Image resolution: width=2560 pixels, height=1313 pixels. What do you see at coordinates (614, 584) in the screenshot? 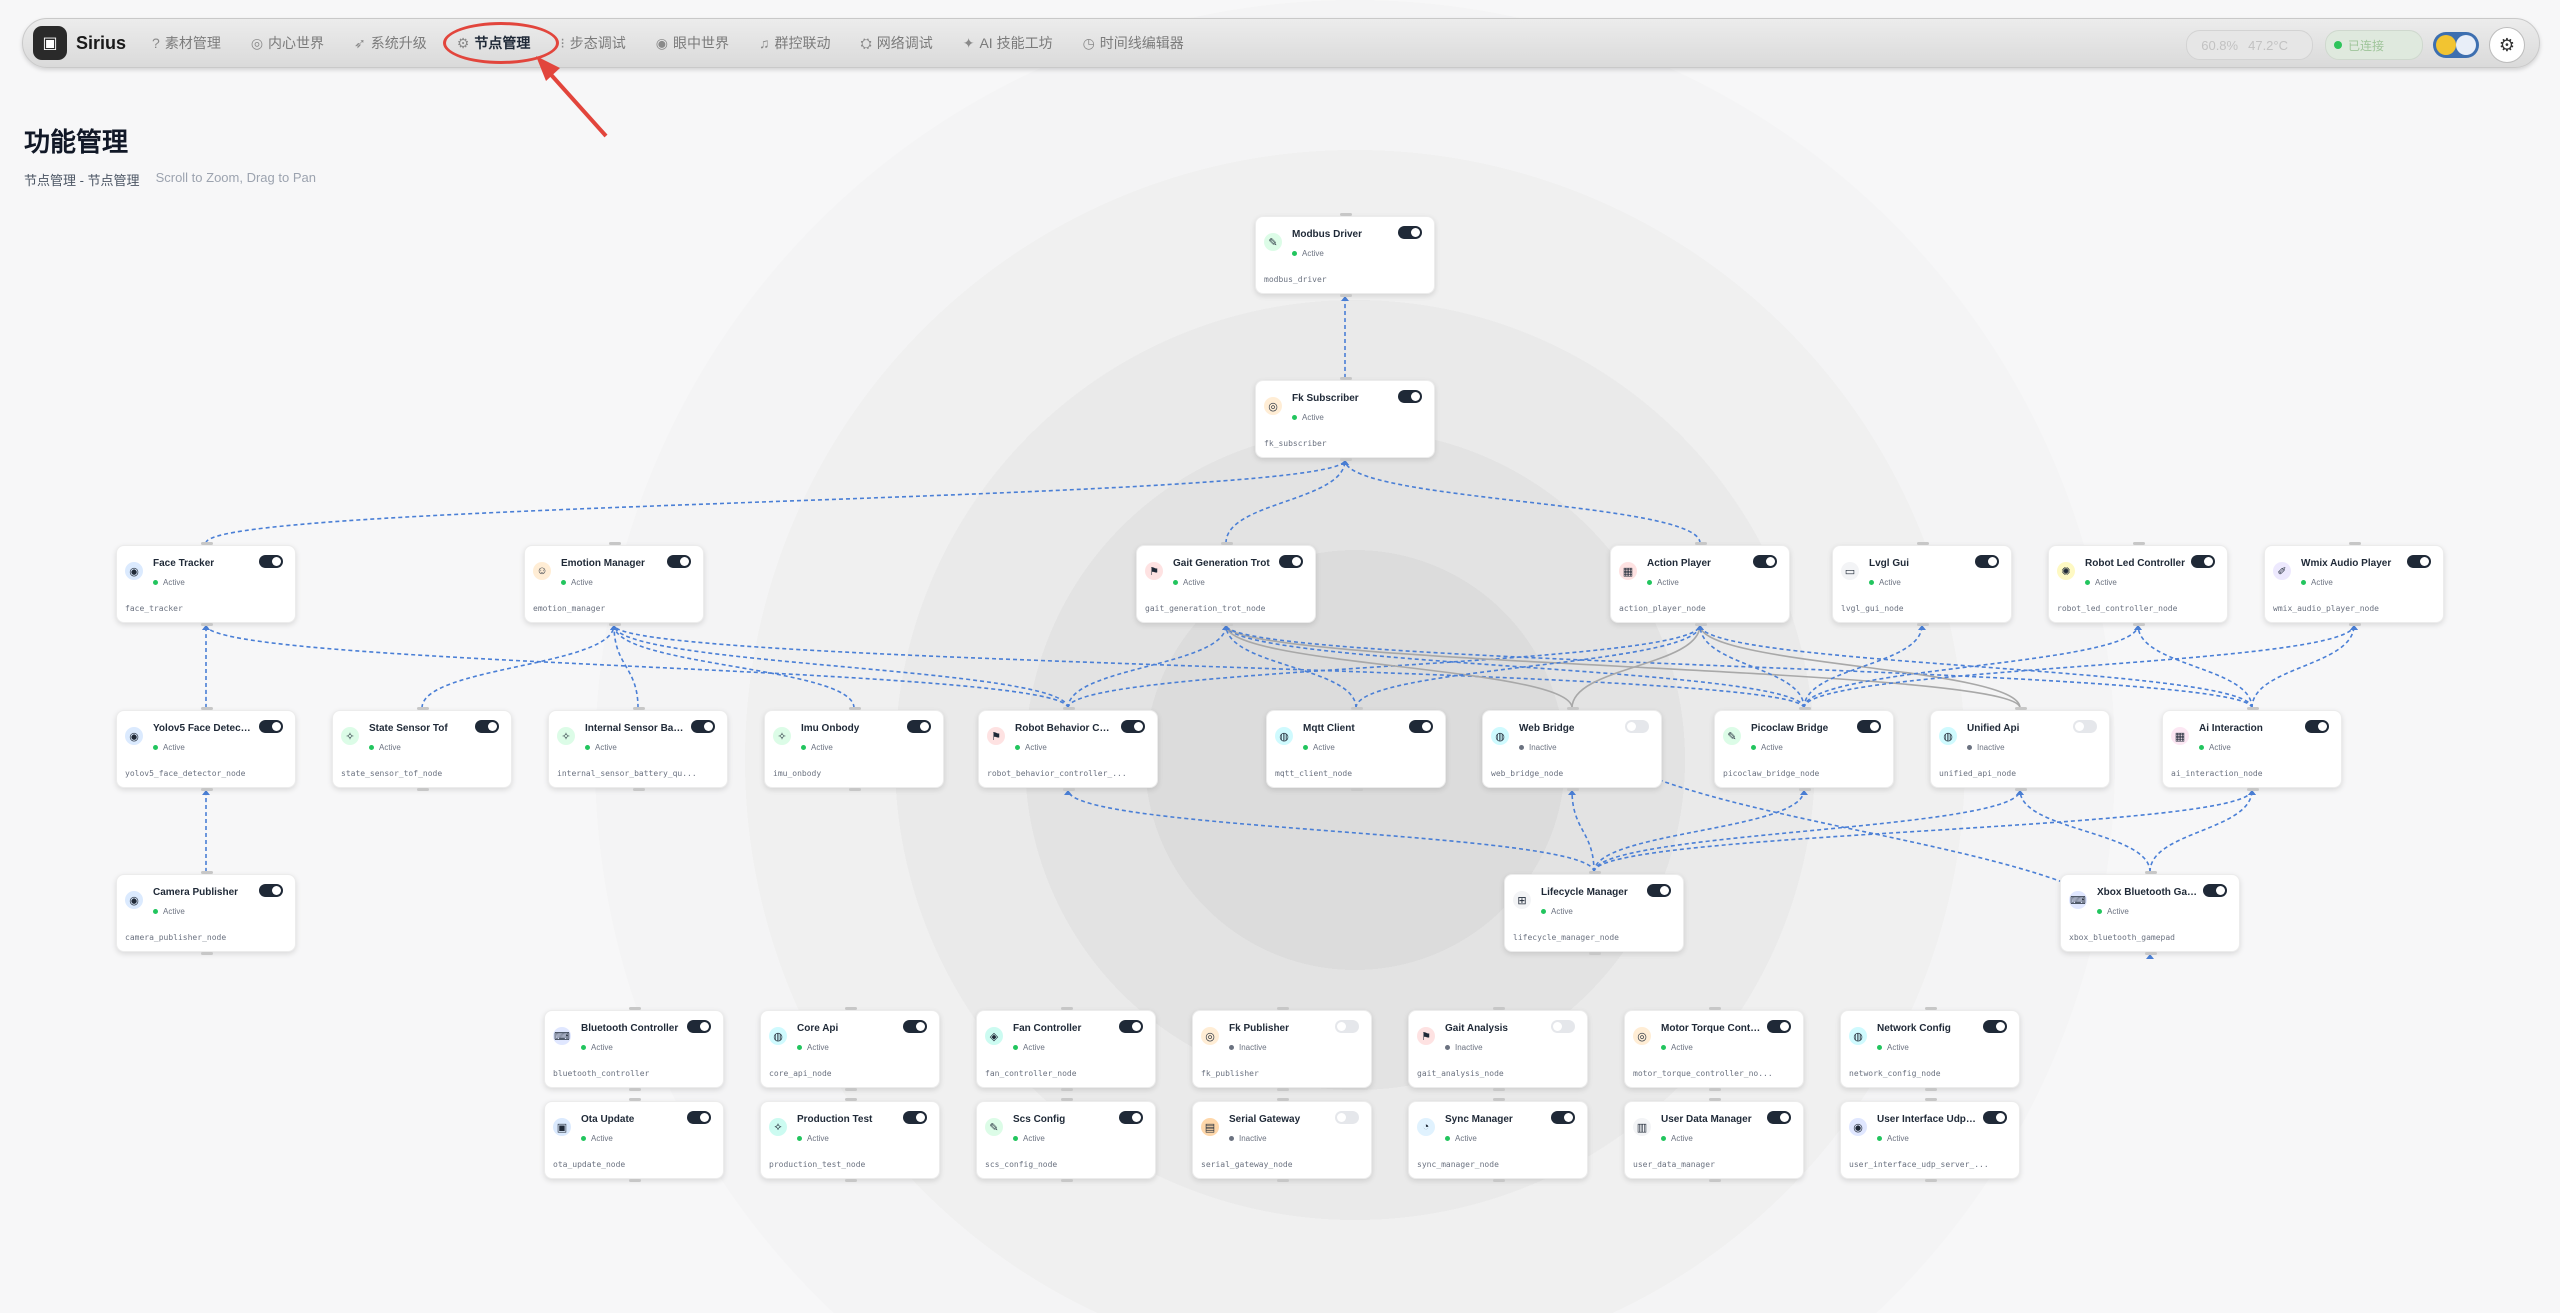
I see `node-card-emotion: ☺ Emotion Manager Active emotion_manager` at bounding box center [614, 584].